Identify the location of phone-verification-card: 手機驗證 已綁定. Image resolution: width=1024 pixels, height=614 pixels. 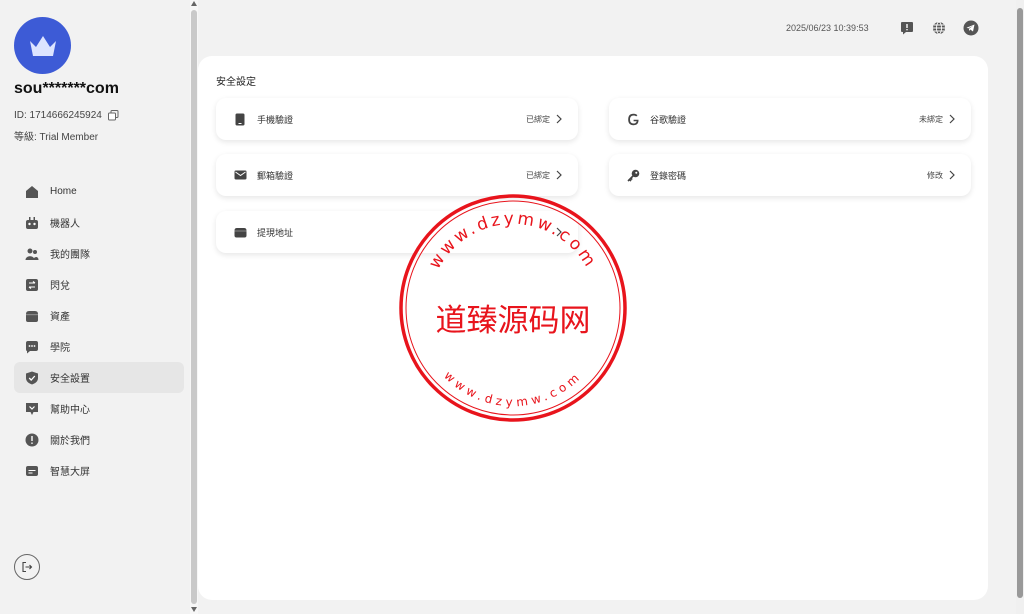
(397, 119).